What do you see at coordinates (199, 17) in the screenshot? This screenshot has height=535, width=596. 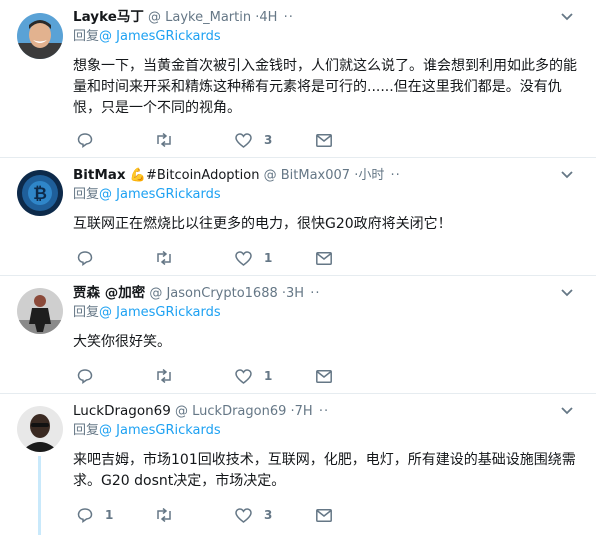 I see `handle: @ Layke_Martin` at bounding box center [199, 17].